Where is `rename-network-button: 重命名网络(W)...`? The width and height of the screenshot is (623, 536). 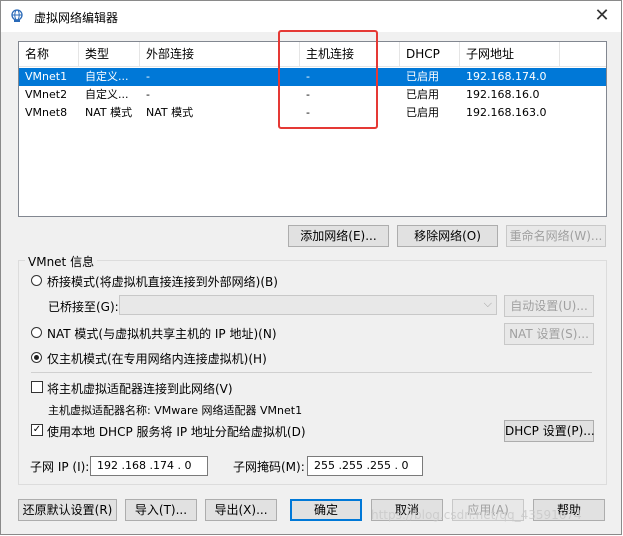
rename-network-button: 重命名网络(W)... is located at coordinates (556, 236).